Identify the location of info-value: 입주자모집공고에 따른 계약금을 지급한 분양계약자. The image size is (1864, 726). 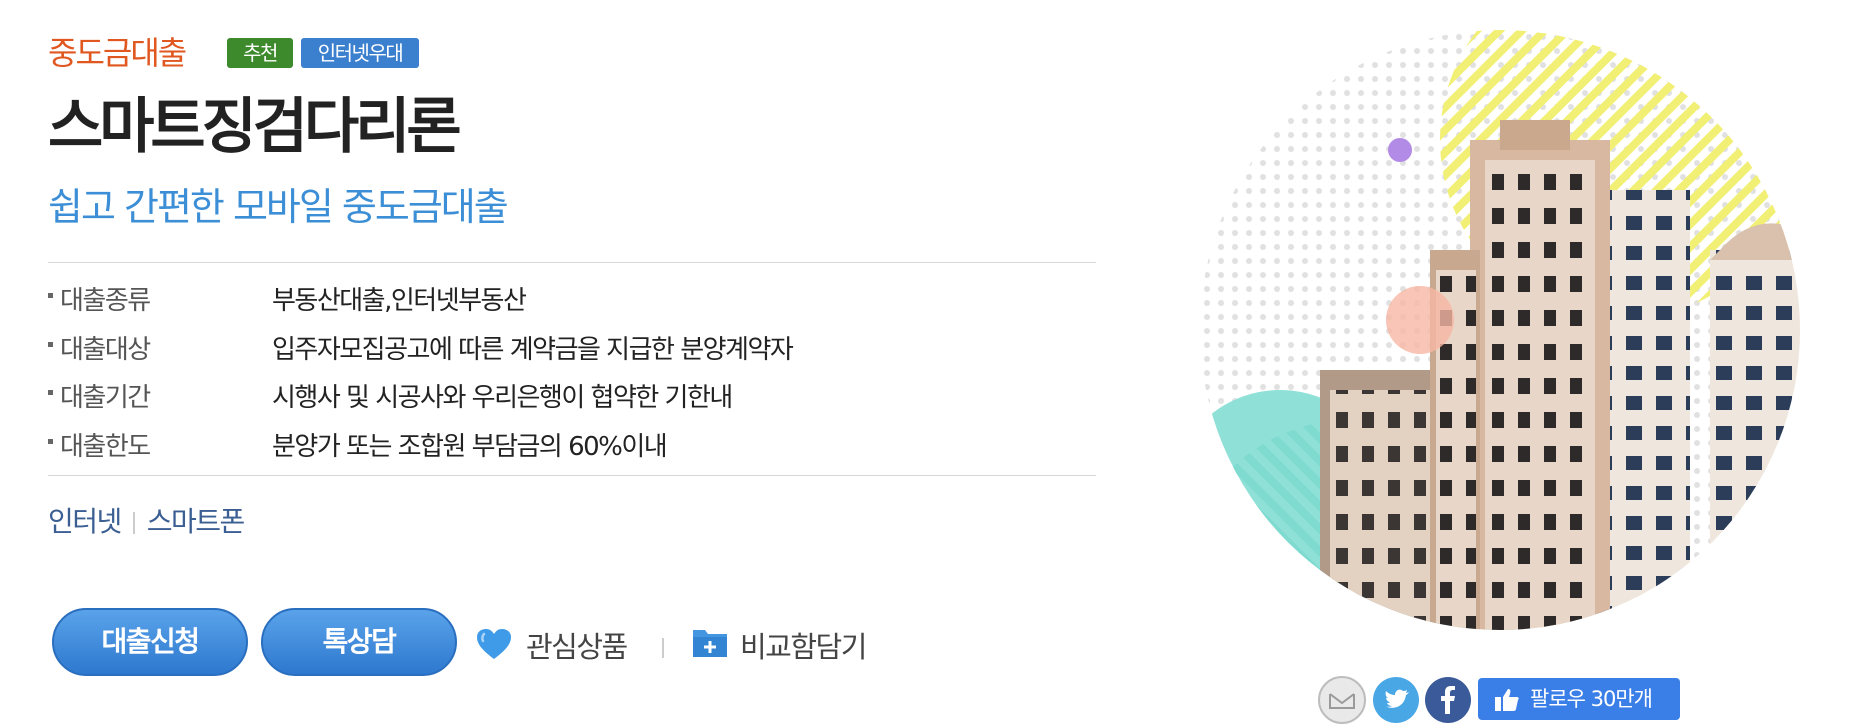
(533, 350).